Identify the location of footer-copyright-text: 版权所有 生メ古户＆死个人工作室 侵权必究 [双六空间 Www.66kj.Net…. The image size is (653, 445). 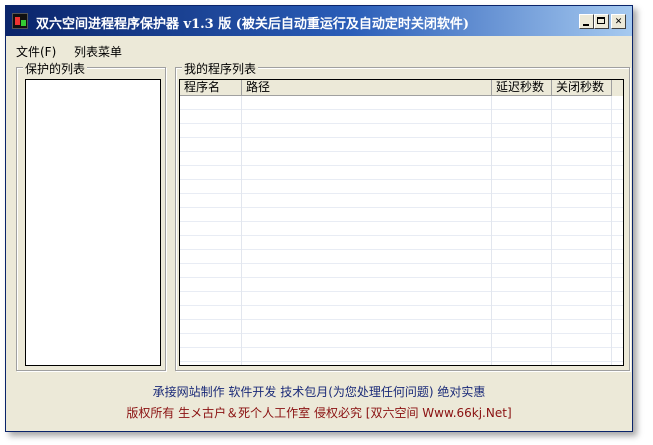
(319, 413).